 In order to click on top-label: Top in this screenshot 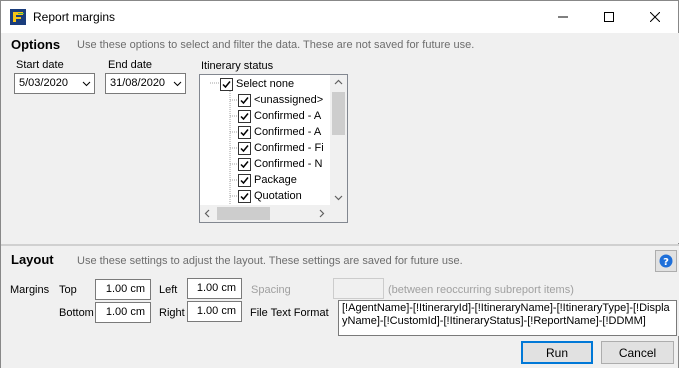, I will do `click(68, 290)`.